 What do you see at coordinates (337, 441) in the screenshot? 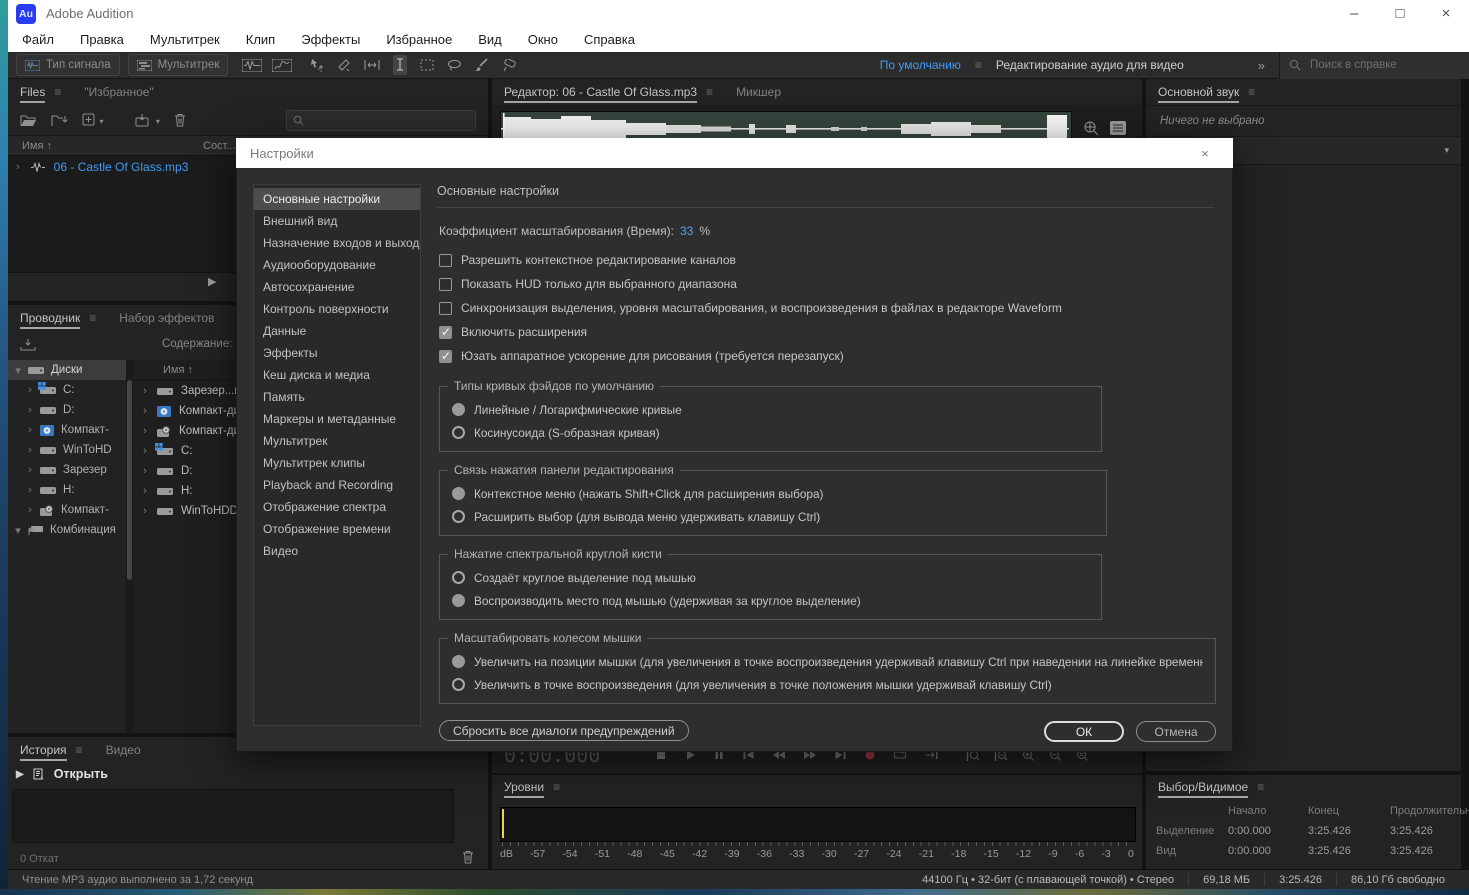
I see `category-multitrack: Мультитрек` at bounding box center [337, 441].